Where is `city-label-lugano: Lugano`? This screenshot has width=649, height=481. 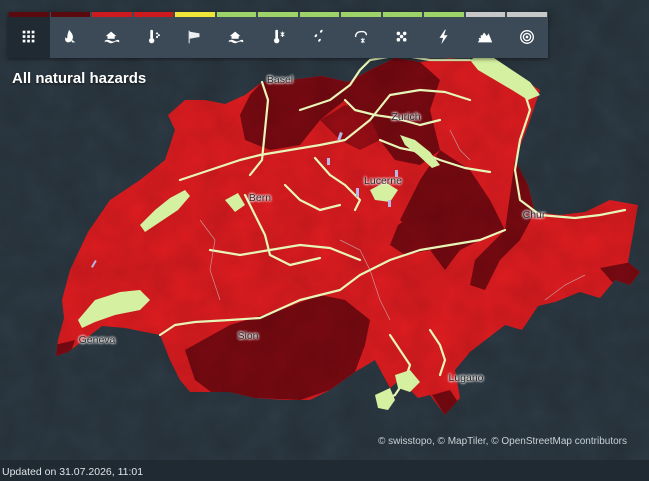 city-label-lugano: Lugano is located at coordinates (466, 378).